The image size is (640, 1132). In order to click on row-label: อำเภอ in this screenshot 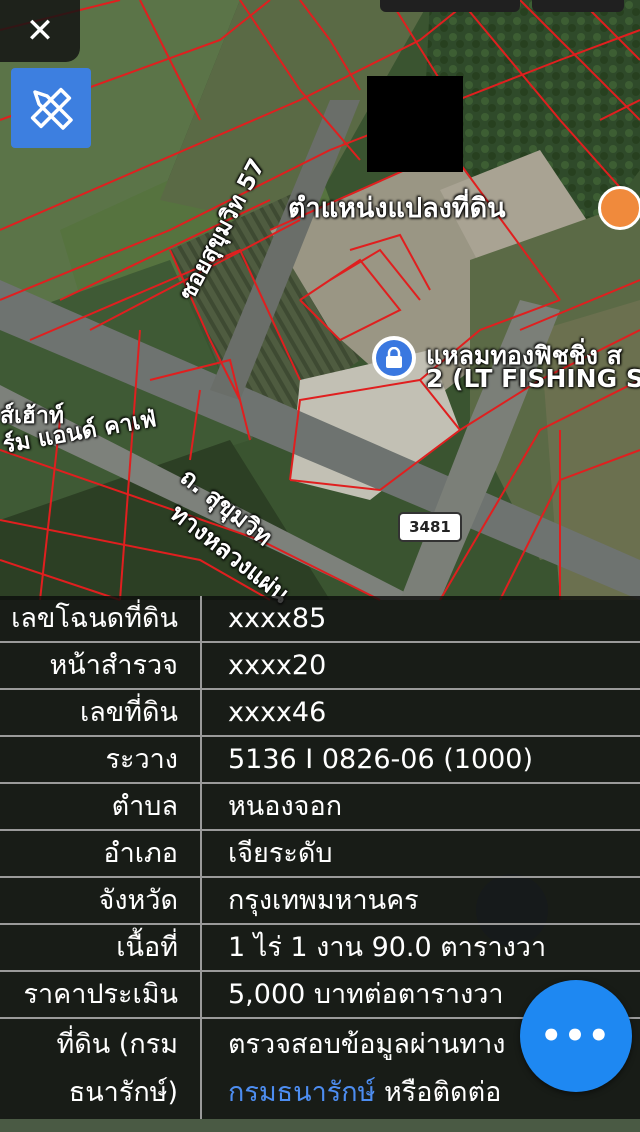, I will do `click(101, 853)`.